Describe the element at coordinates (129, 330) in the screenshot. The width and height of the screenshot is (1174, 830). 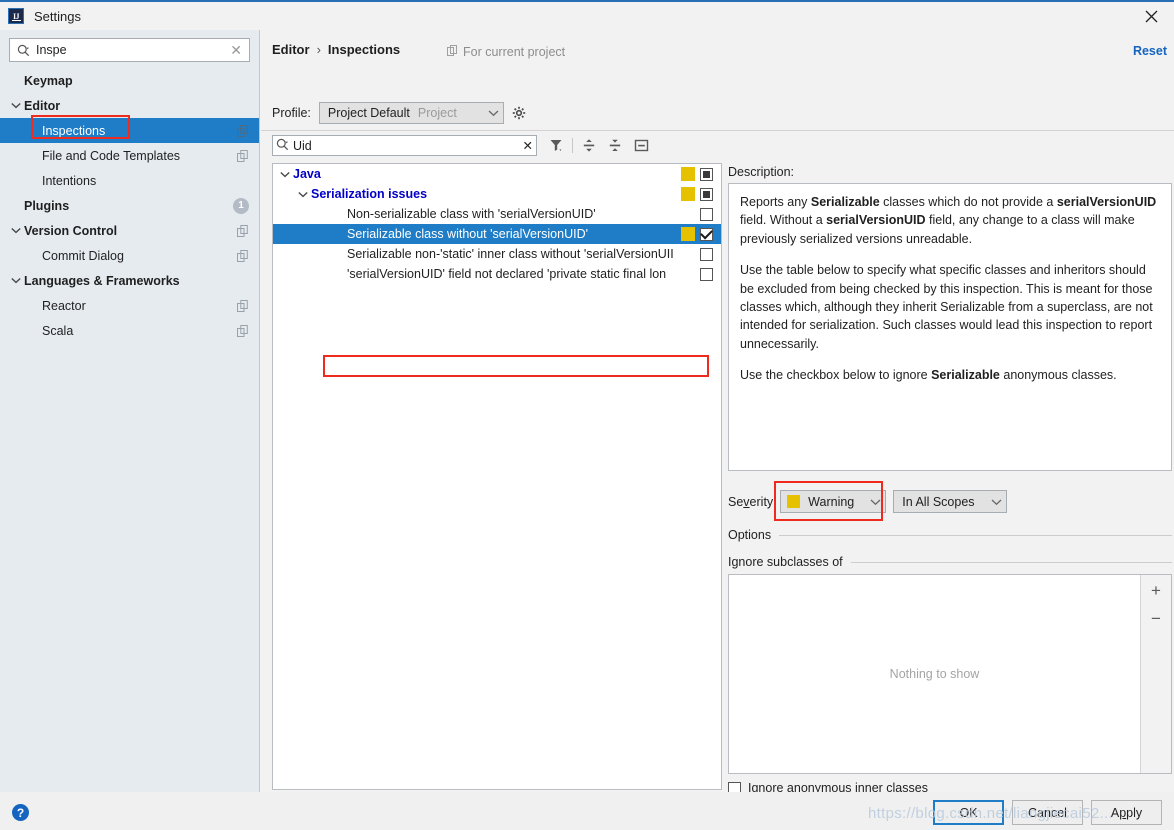
I see `sidebar-item-scala: Scala` at that location.